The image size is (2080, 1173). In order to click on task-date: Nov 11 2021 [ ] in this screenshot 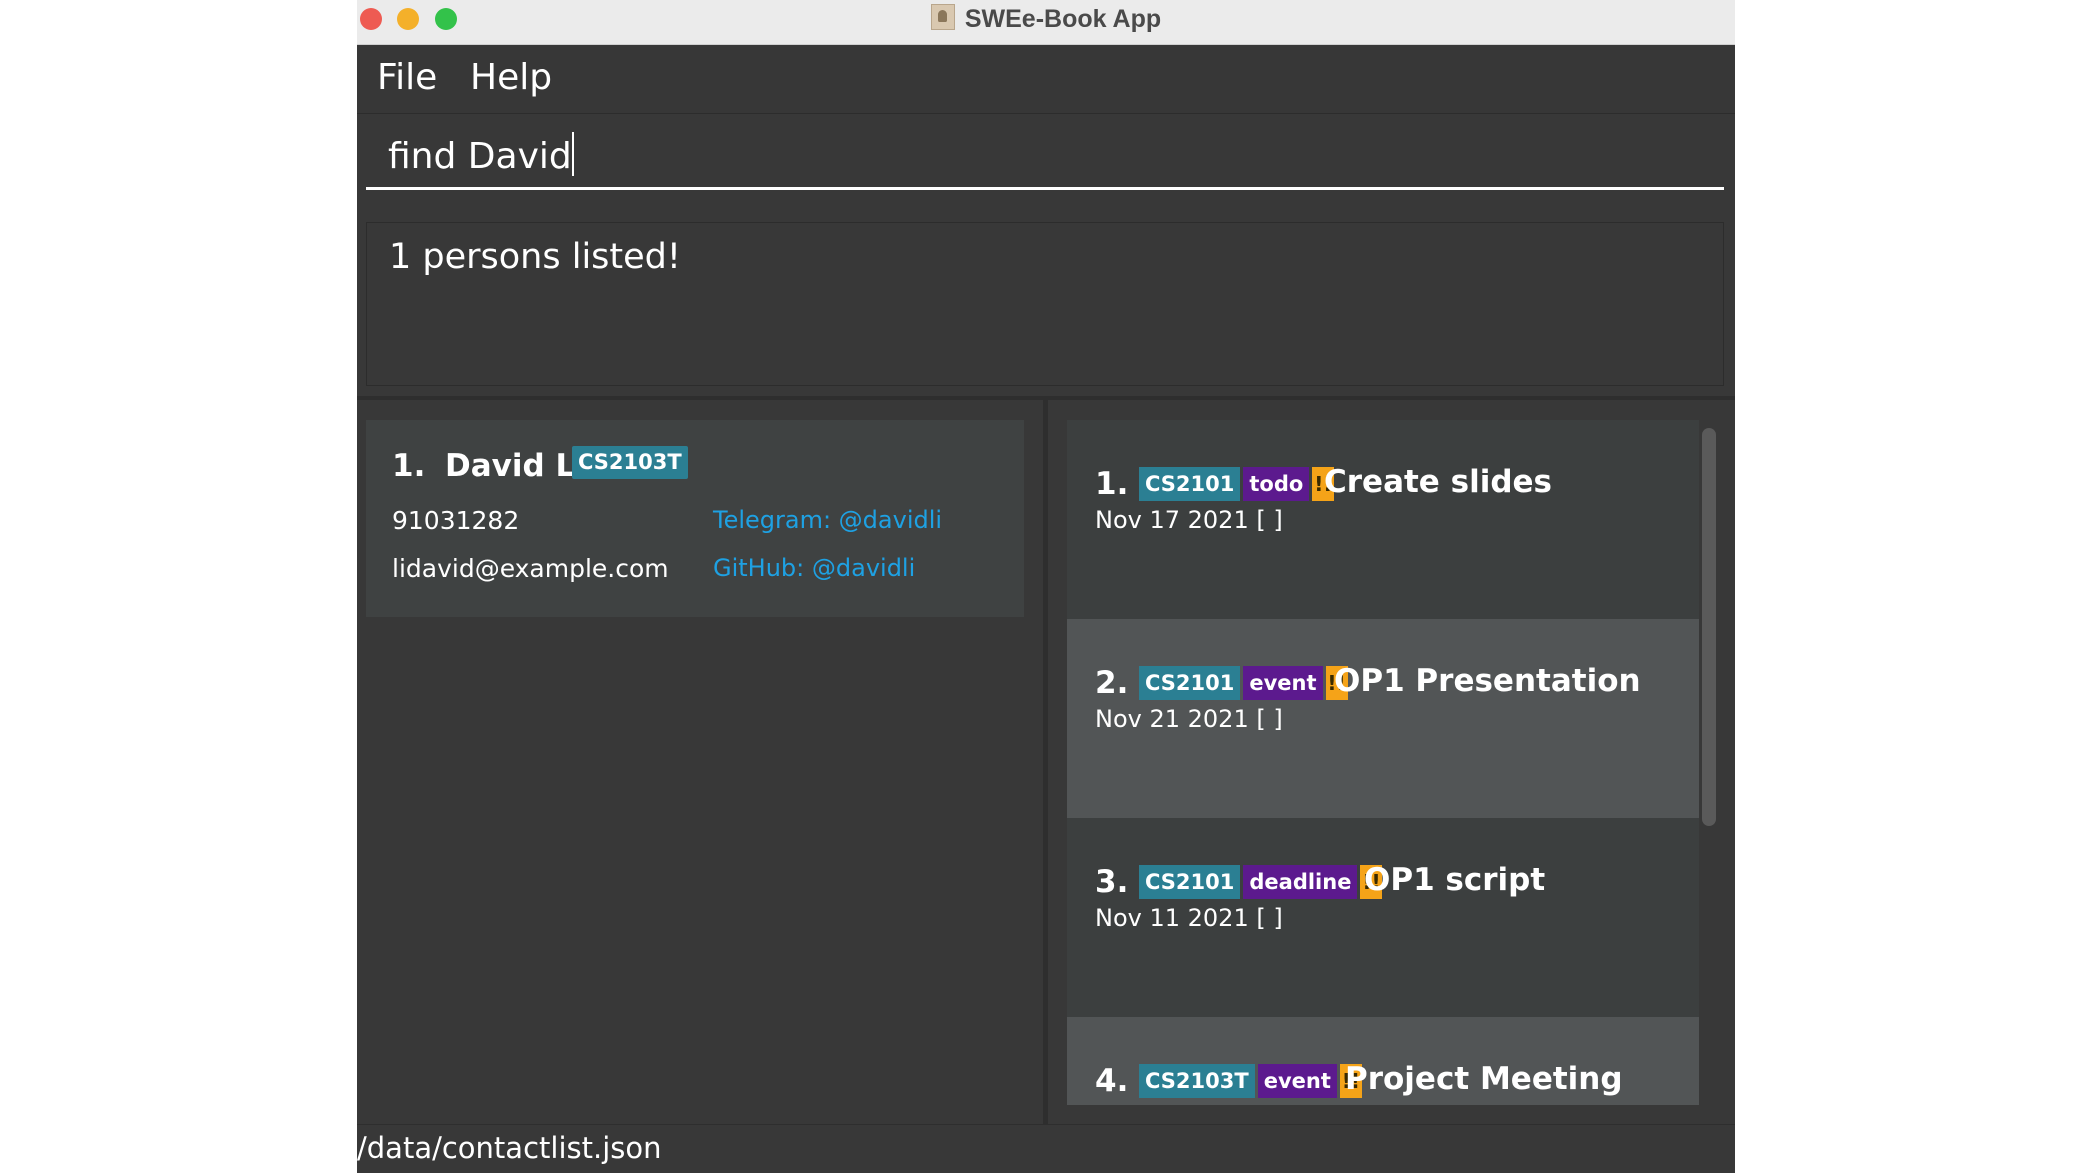, I will do `click(1189, 918)`.